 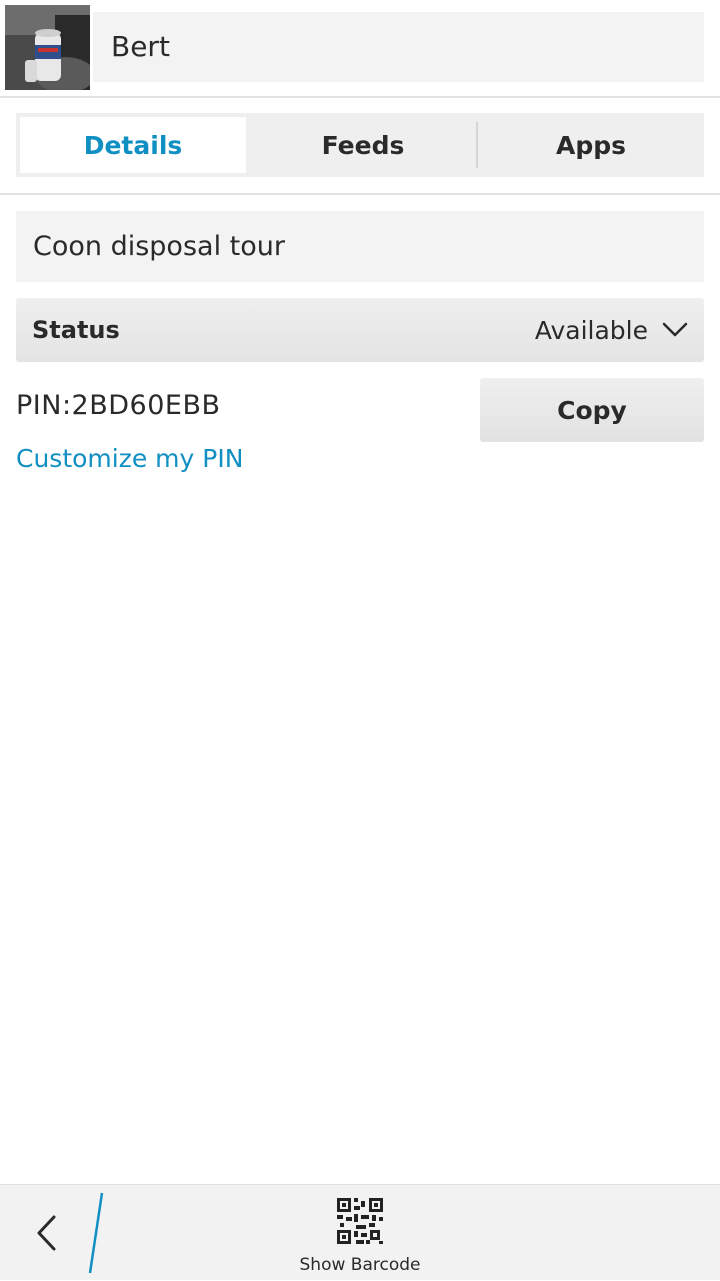 What do you see at coordinates (591, 330) in the screenshot?
I see `status-value: Available` at bounding box center [591, 330].